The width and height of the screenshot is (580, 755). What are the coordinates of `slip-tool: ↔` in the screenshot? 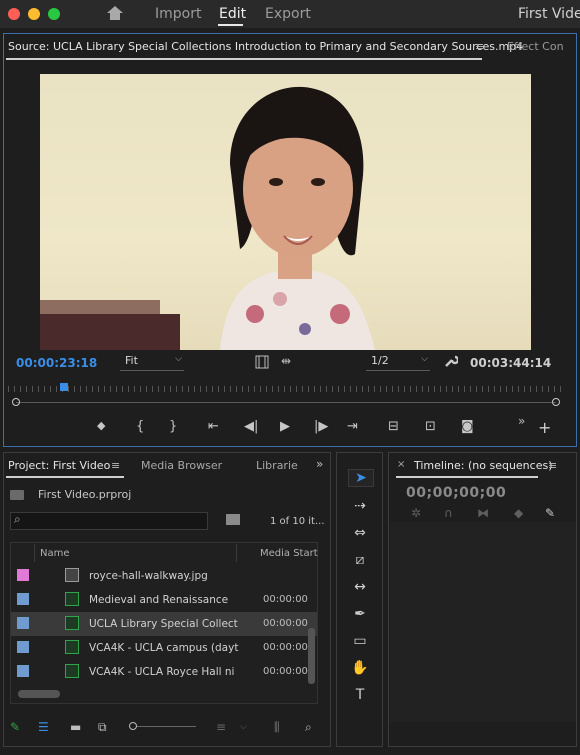 It's located at (360, 587).